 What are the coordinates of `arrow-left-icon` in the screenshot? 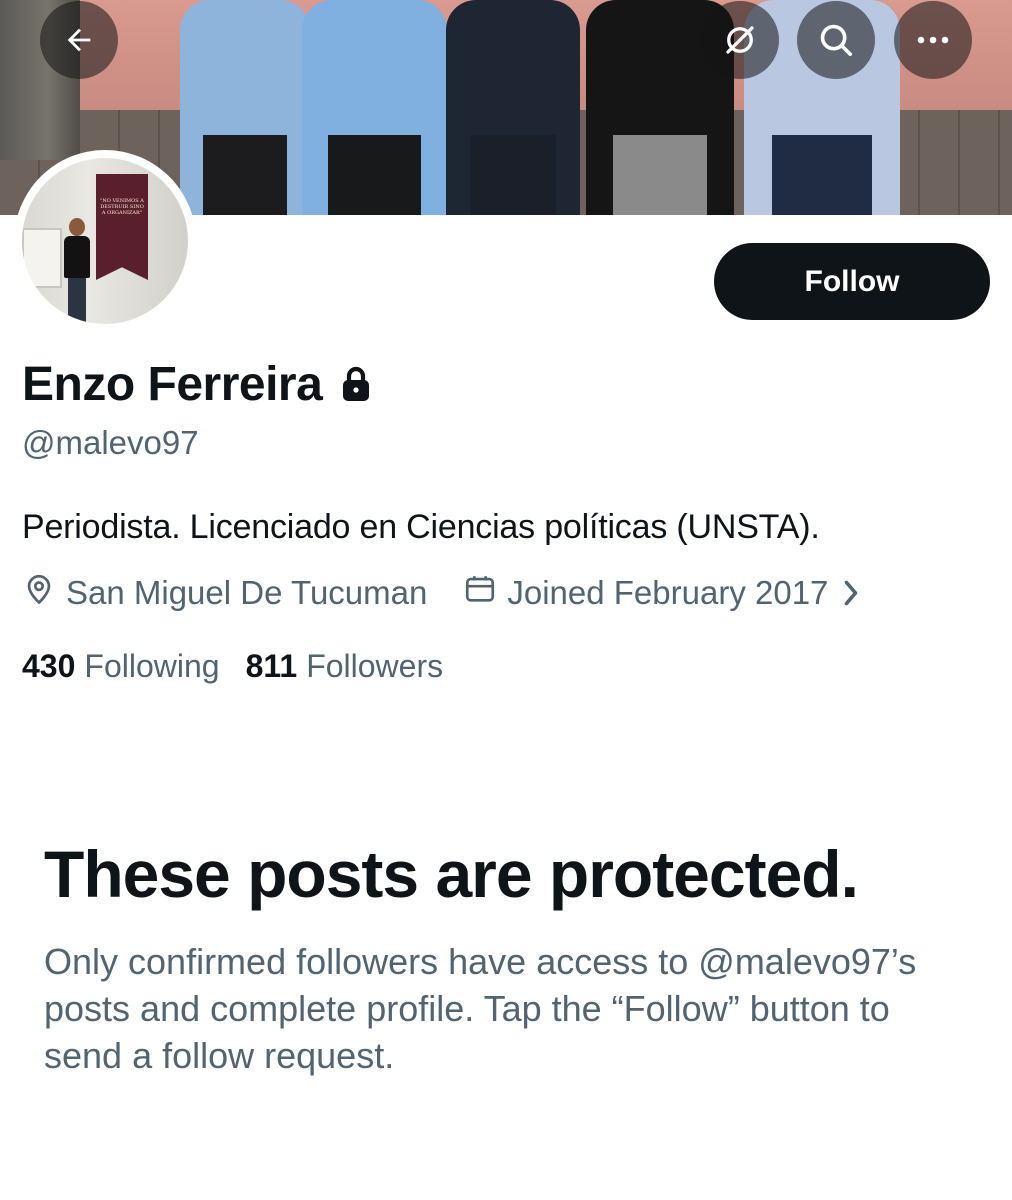 It's located at (79, 40).